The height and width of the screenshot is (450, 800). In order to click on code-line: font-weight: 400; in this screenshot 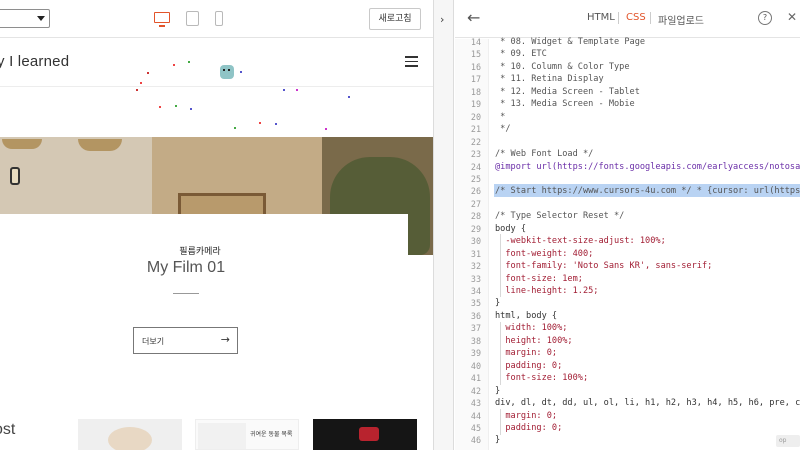, I will do `click(544, 254)`.